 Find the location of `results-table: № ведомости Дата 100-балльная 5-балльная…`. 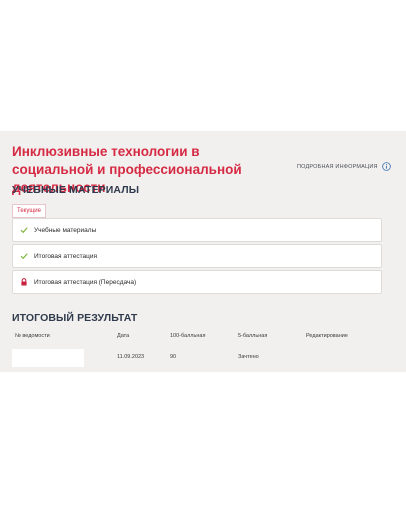

results-table: № ведомости Дата 100-балльная 5-балльная… is located at coordinates (202, 348).